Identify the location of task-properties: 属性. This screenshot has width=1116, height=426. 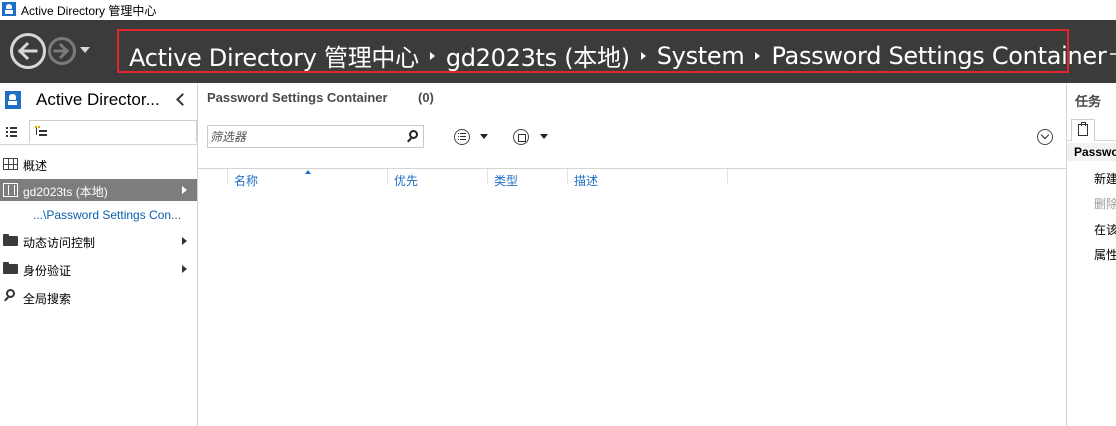
(1105, 254).